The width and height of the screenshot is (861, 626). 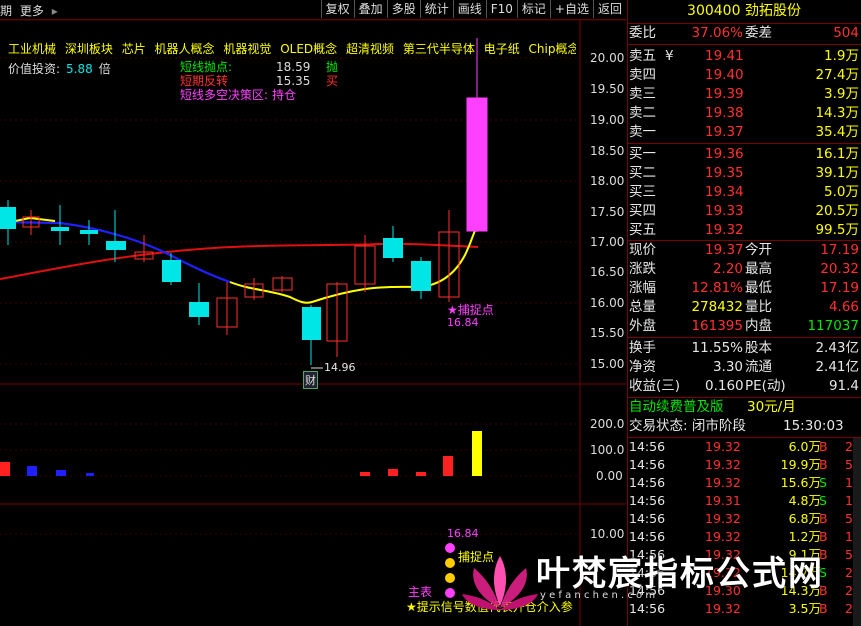 What do you see at coordinates (607, 424) in the screenshot?
I see `volume-axis-label: 200.0` at bounding box center [607, 424].